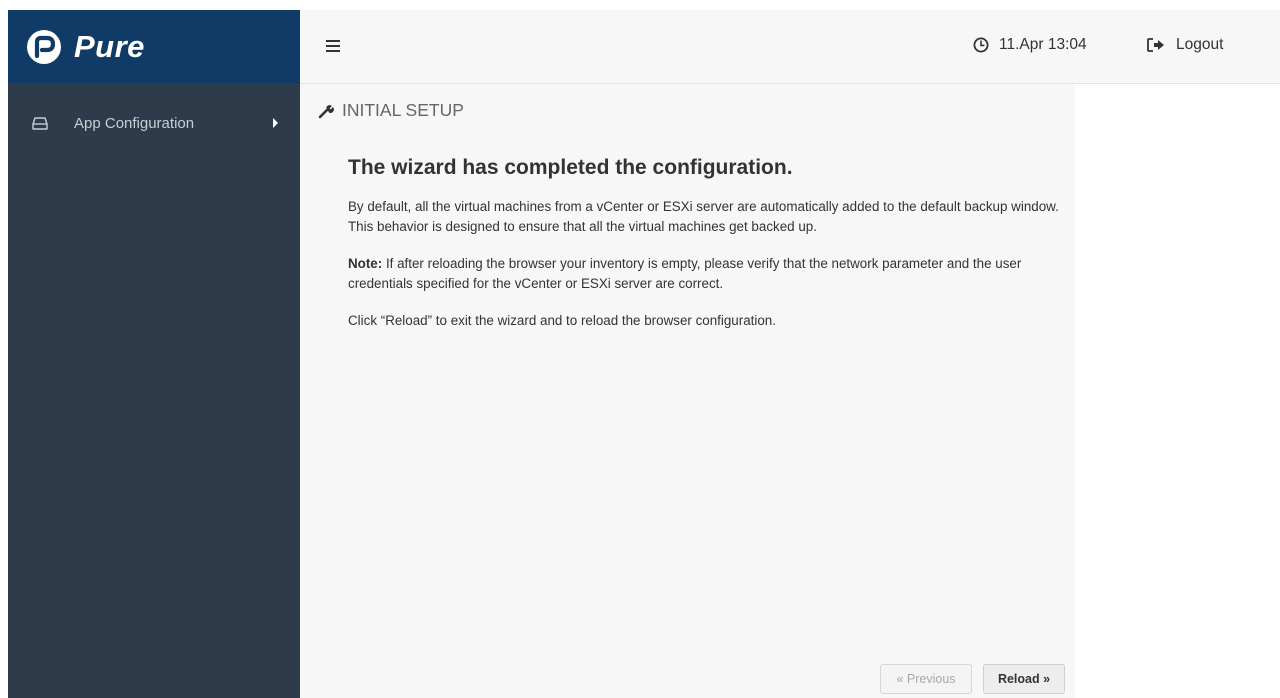 This screenshot has height=698, width=1280. I want to click on logout-label: Logout, so click(1200, 44).